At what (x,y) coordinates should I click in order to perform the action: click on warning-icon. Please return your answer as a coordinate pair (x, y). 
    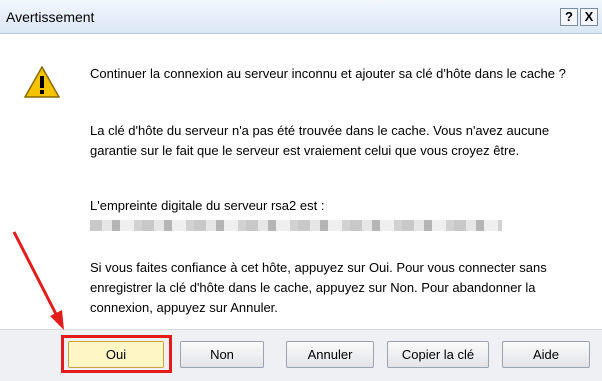
    Looking at the image, I should click on (42, 82).